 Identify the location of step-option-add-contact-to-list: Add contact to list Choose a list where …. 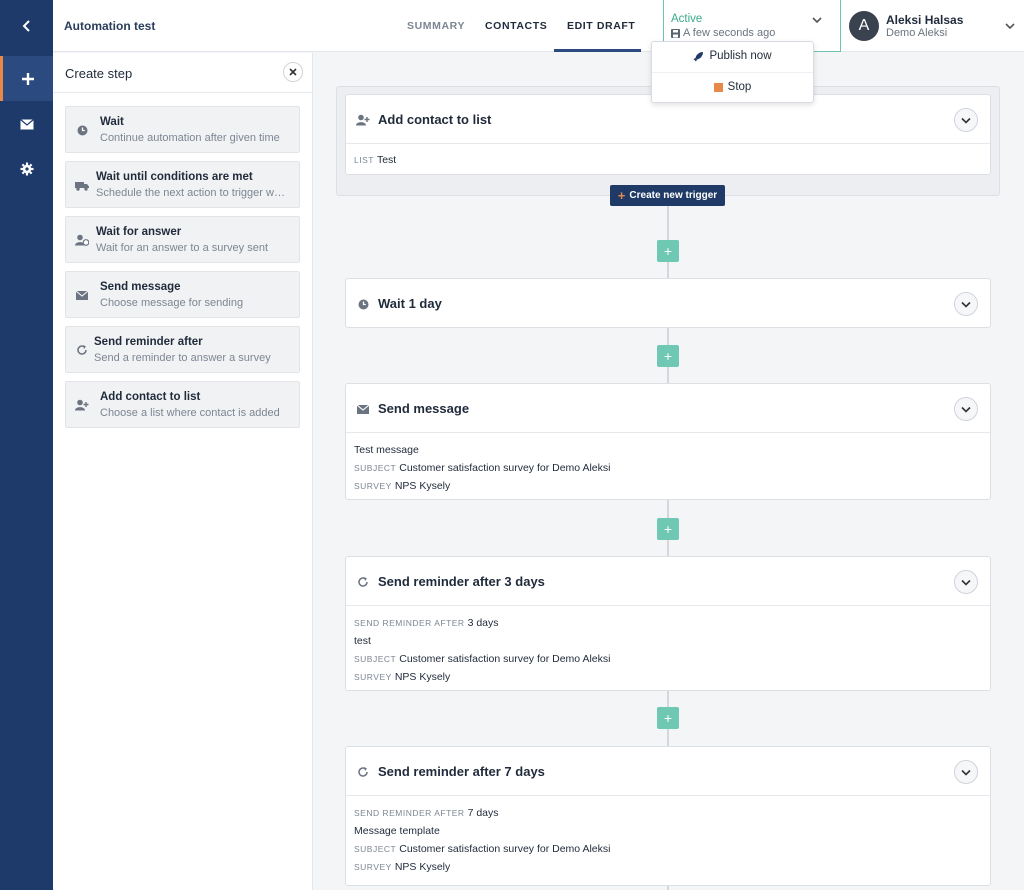
(182, 404).